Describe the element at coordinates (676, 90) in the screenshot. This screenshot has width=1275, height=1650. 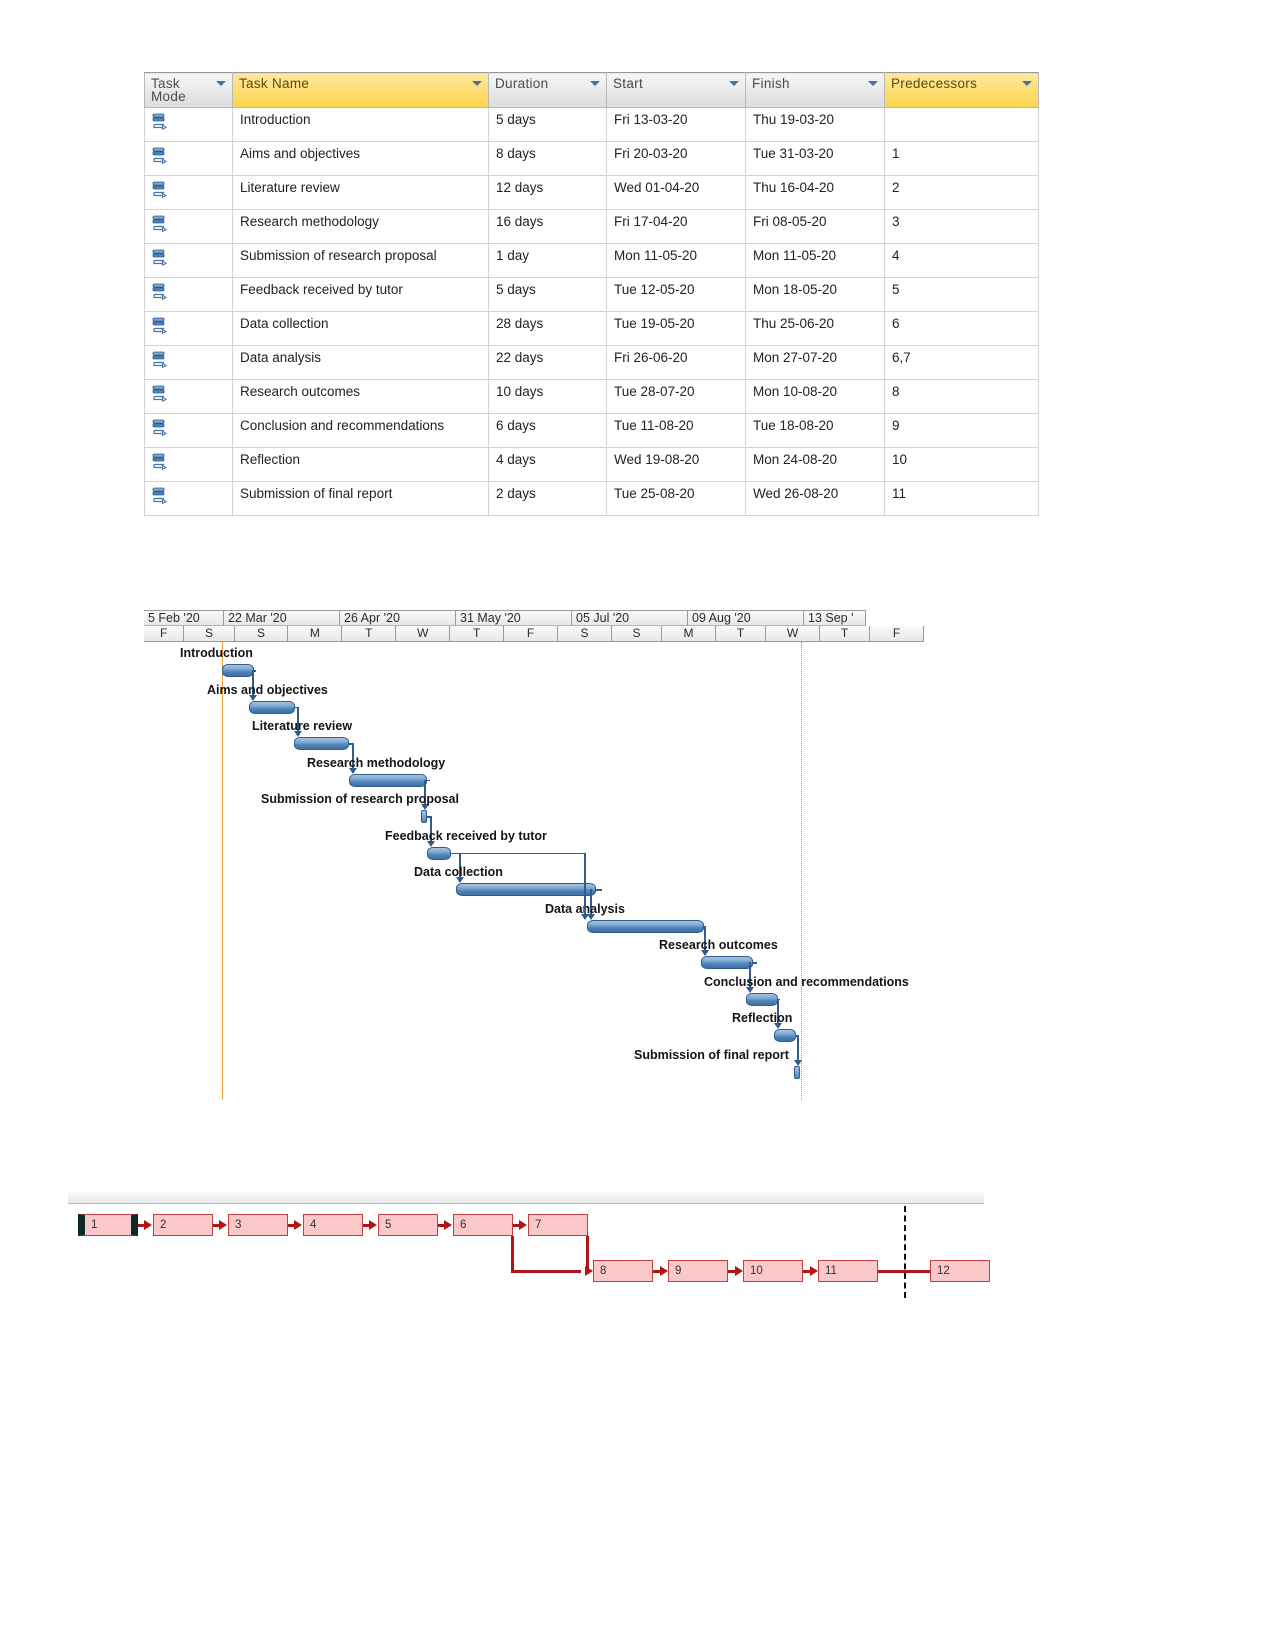
I see `column-header-start: Start` at that location.